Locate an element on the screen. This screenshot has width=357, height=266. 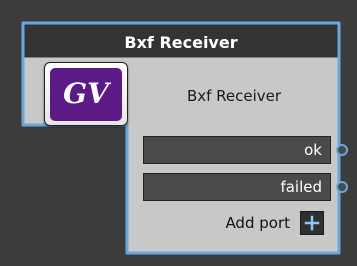
plus-icon is located at coordinates (312, 223).